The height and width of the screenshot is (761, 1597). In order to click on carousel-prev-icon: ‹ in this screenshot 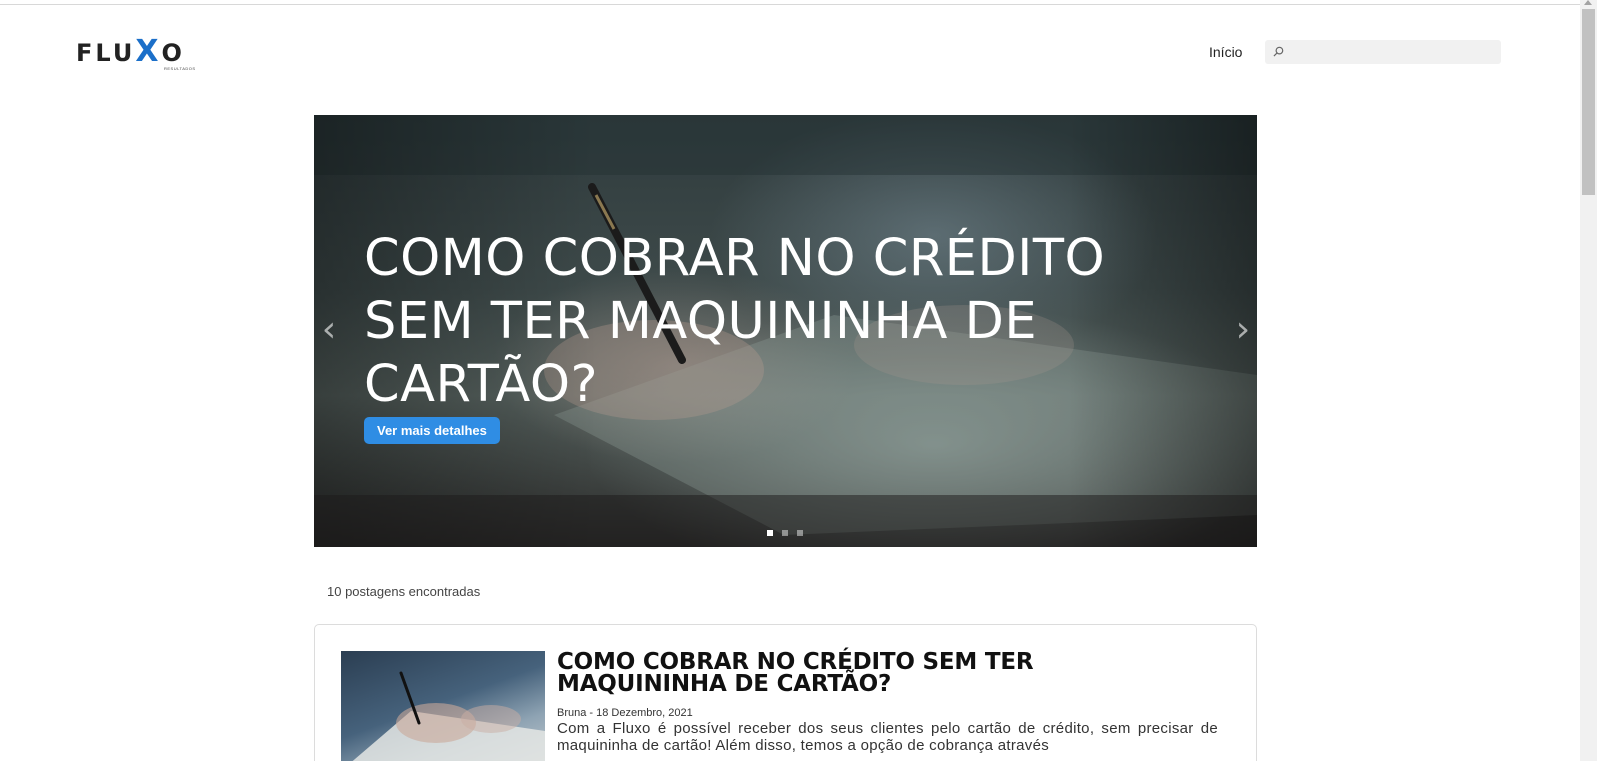, I will do `click(329, 330)`.